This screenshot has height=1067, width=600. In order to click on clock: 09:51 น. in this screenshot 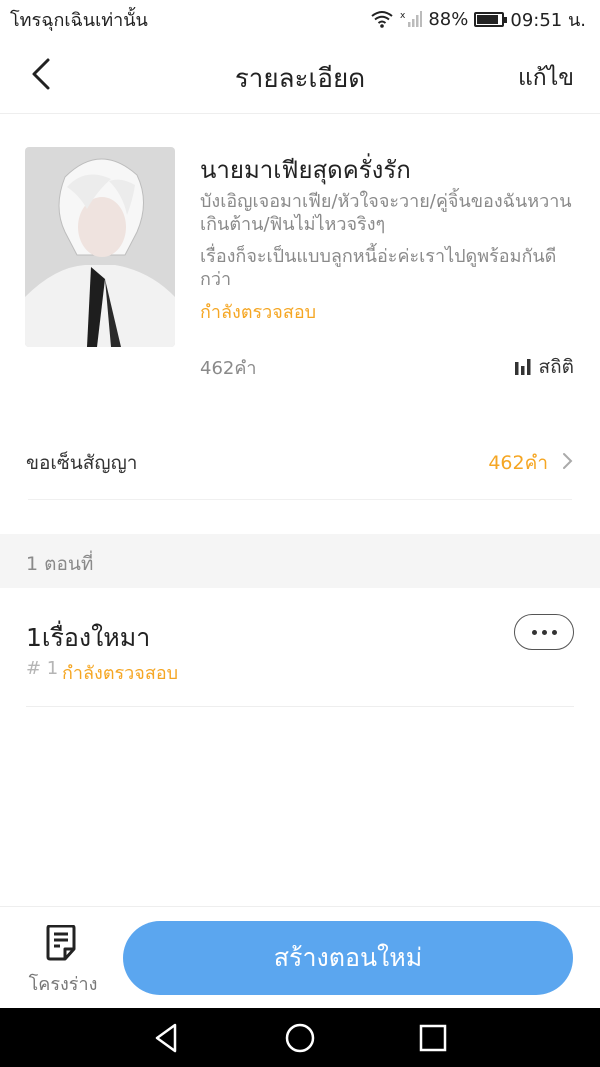, I will do `click(548, 20)`.